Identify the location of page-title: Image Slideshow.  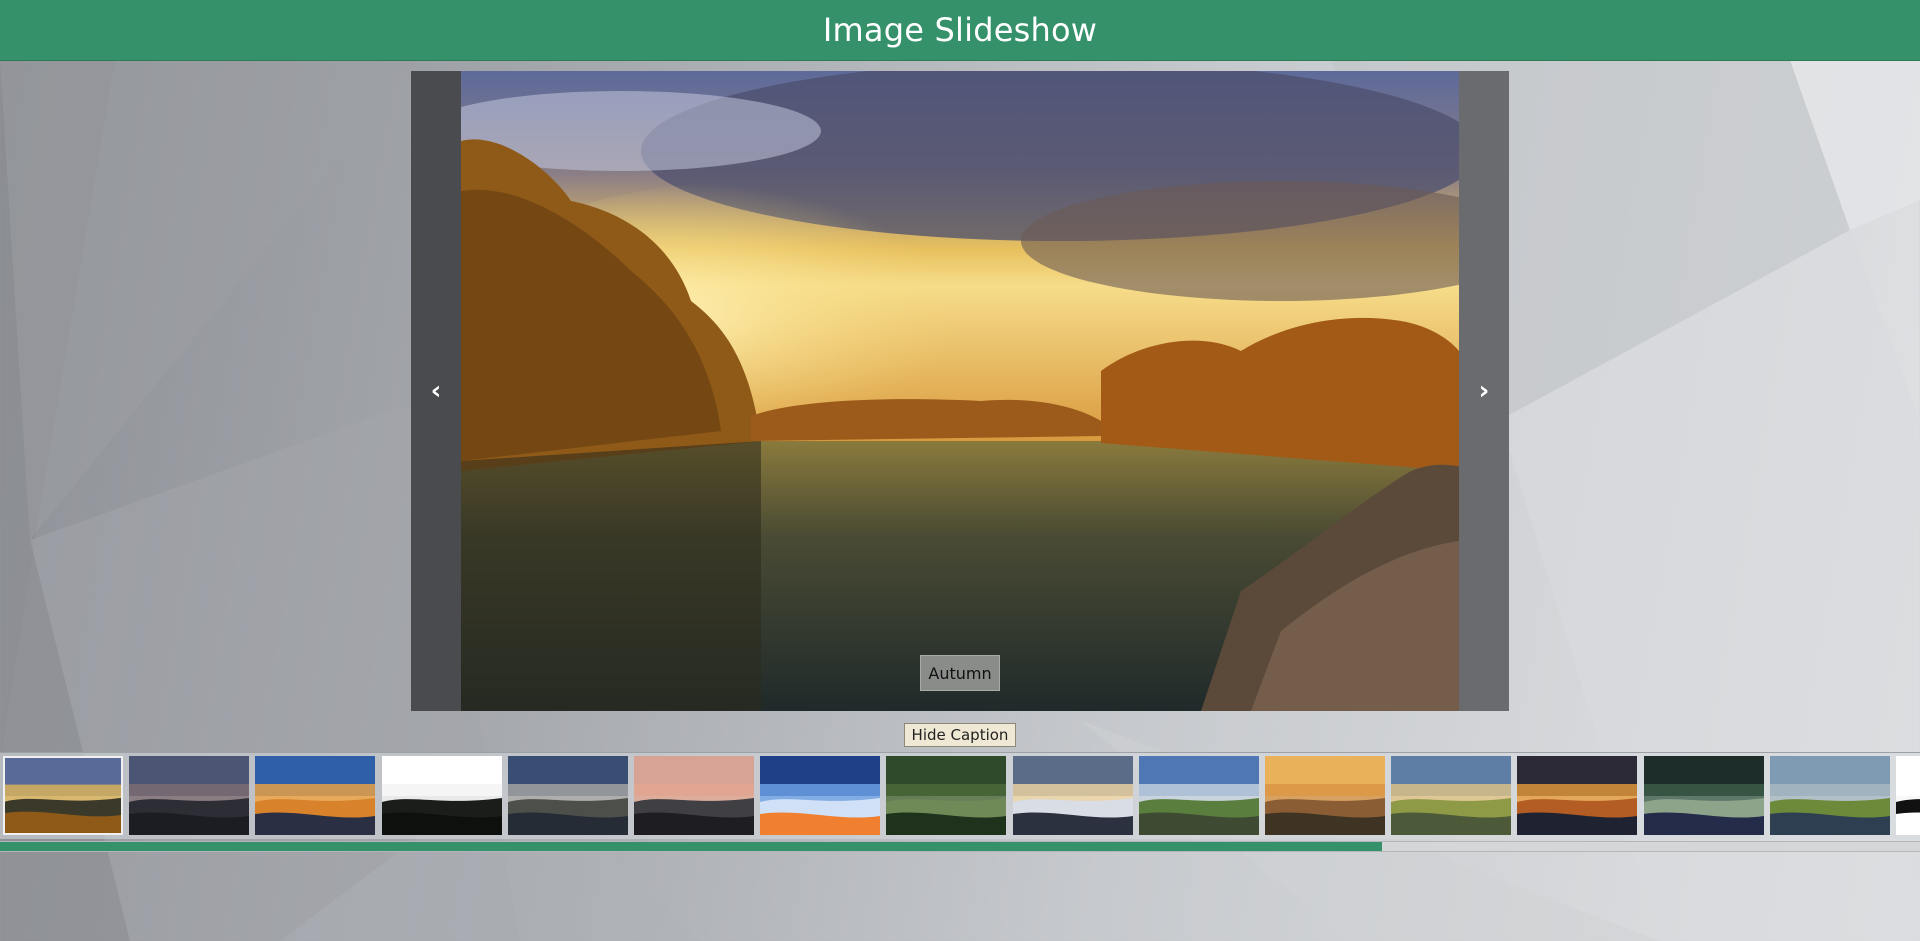
(960, 30).